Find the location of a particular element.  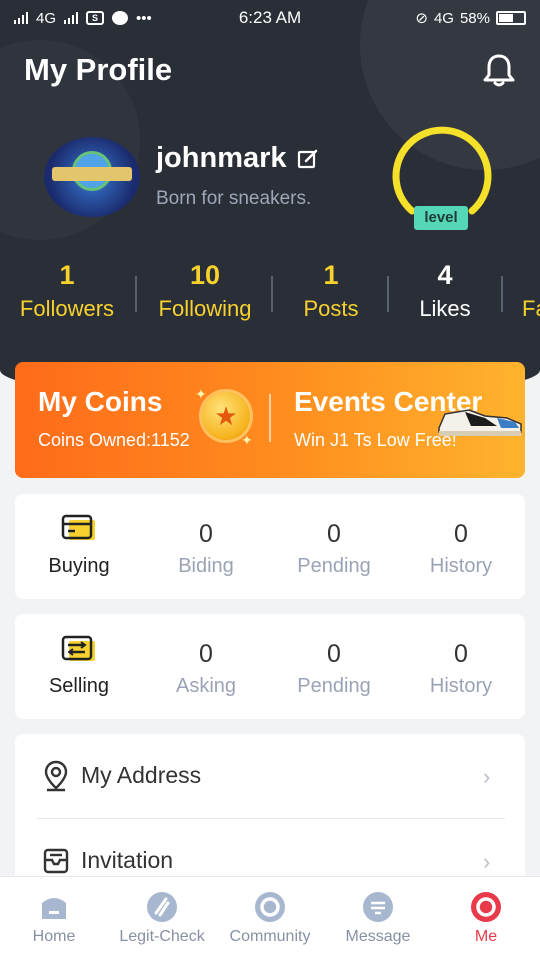

sim-icon: S is located at coordinates (95, 18).